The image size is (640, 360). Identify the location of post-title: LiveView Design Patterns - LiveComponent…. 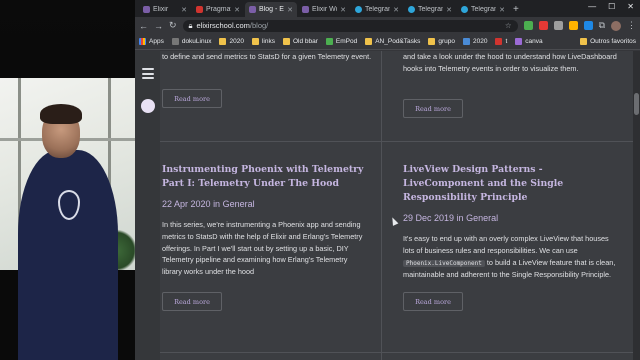
(510, 184).